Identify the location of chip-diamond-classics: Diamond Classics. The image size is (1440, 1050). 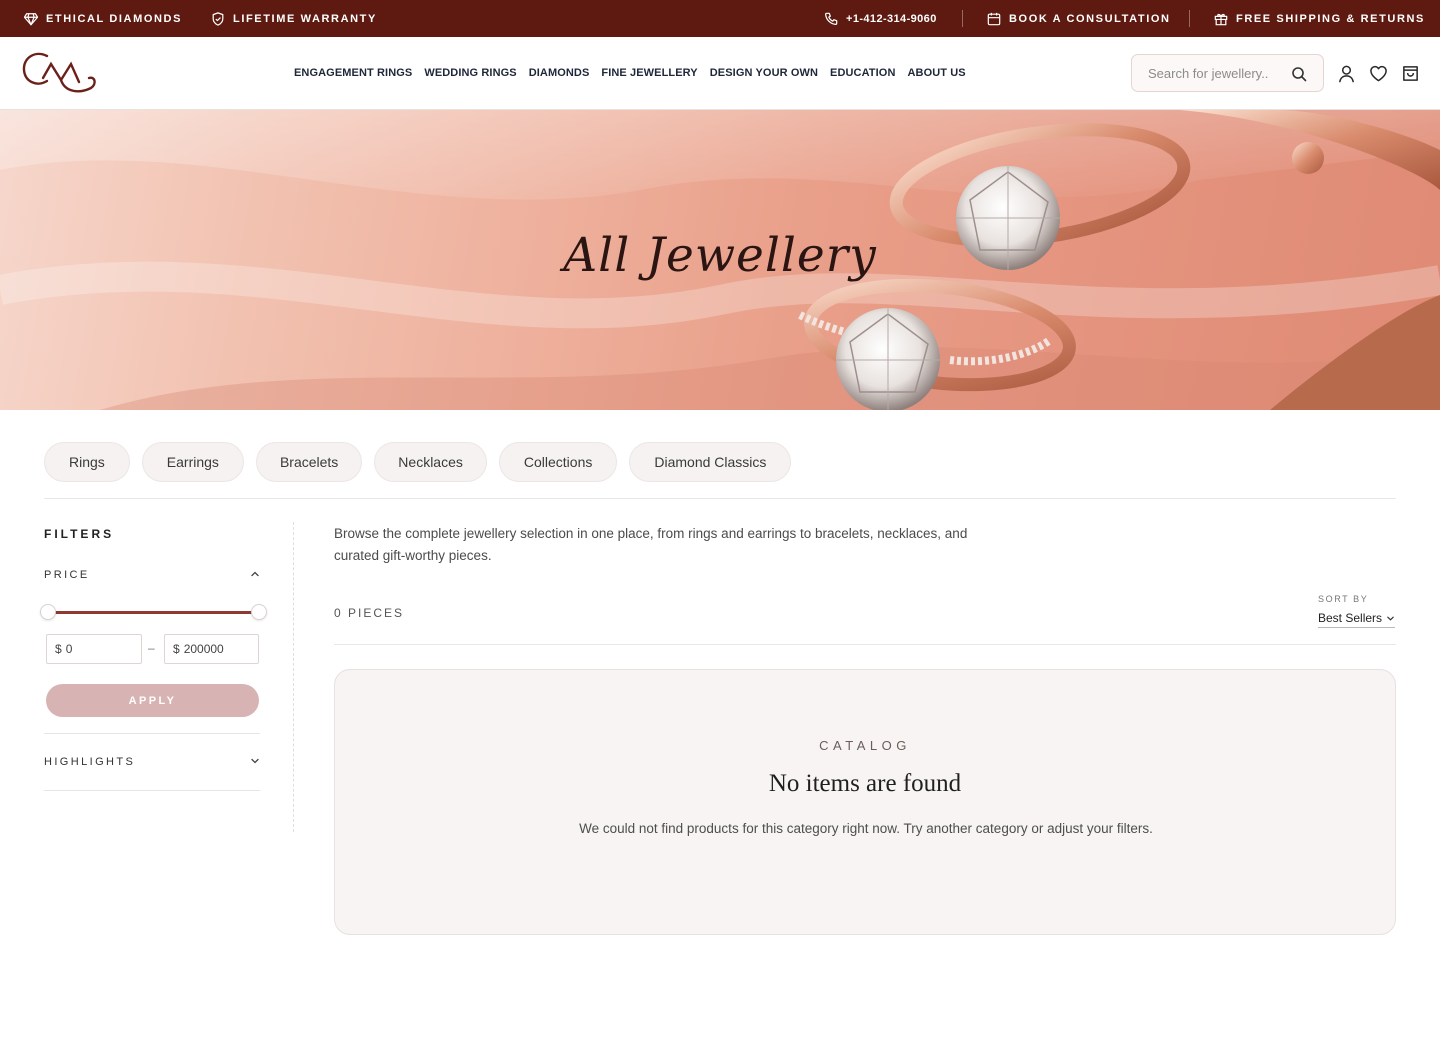
(710, 462).